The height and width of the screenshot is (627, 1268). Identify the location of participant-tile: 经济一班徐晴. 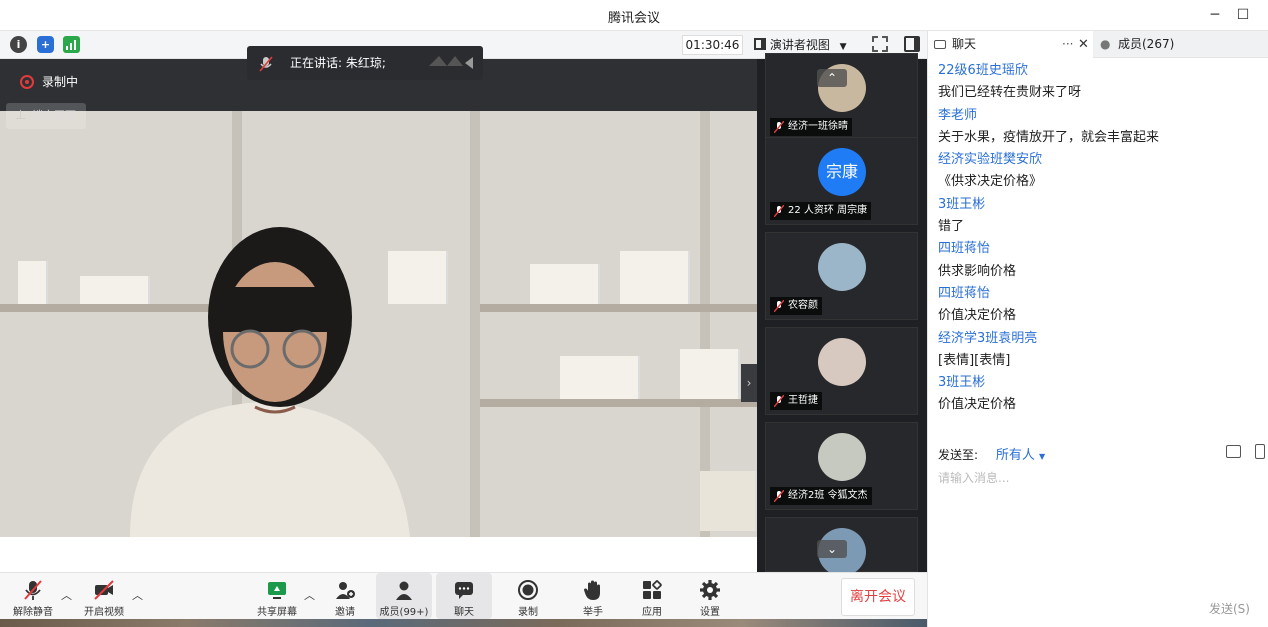
(841, 97).